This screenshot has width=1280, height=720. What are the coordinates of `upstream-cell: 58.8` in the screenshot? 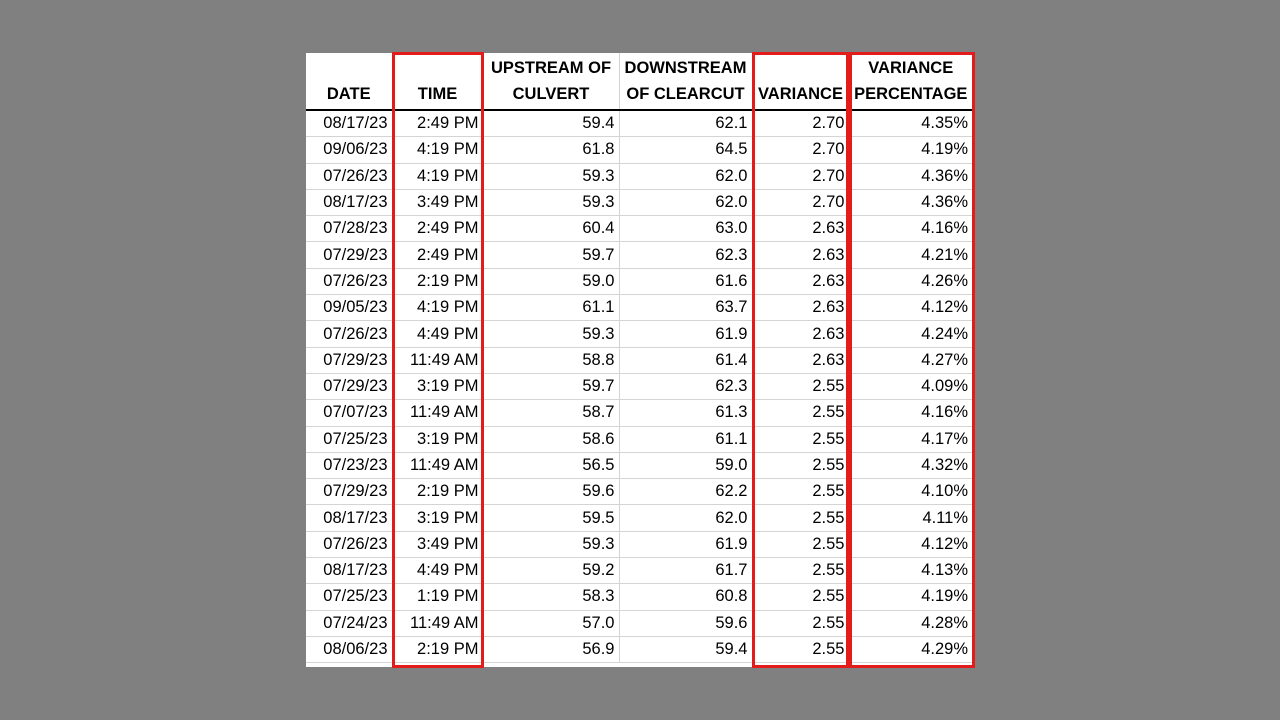 It's located at (550, 360).